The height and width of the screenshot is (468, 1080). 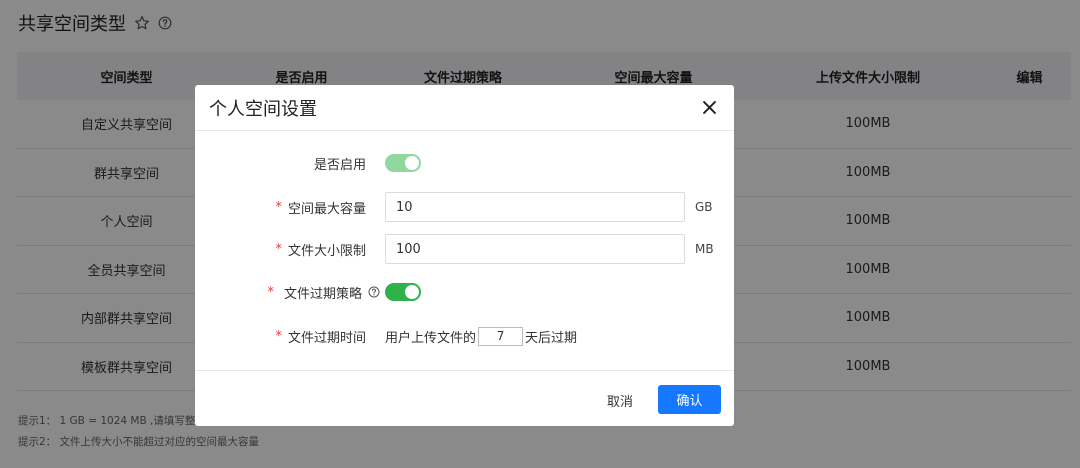 What do you see at coordinates (704, 207) in the screenshot?
I see `max-capacity-unit: GB` at bounding box center [704, 207].